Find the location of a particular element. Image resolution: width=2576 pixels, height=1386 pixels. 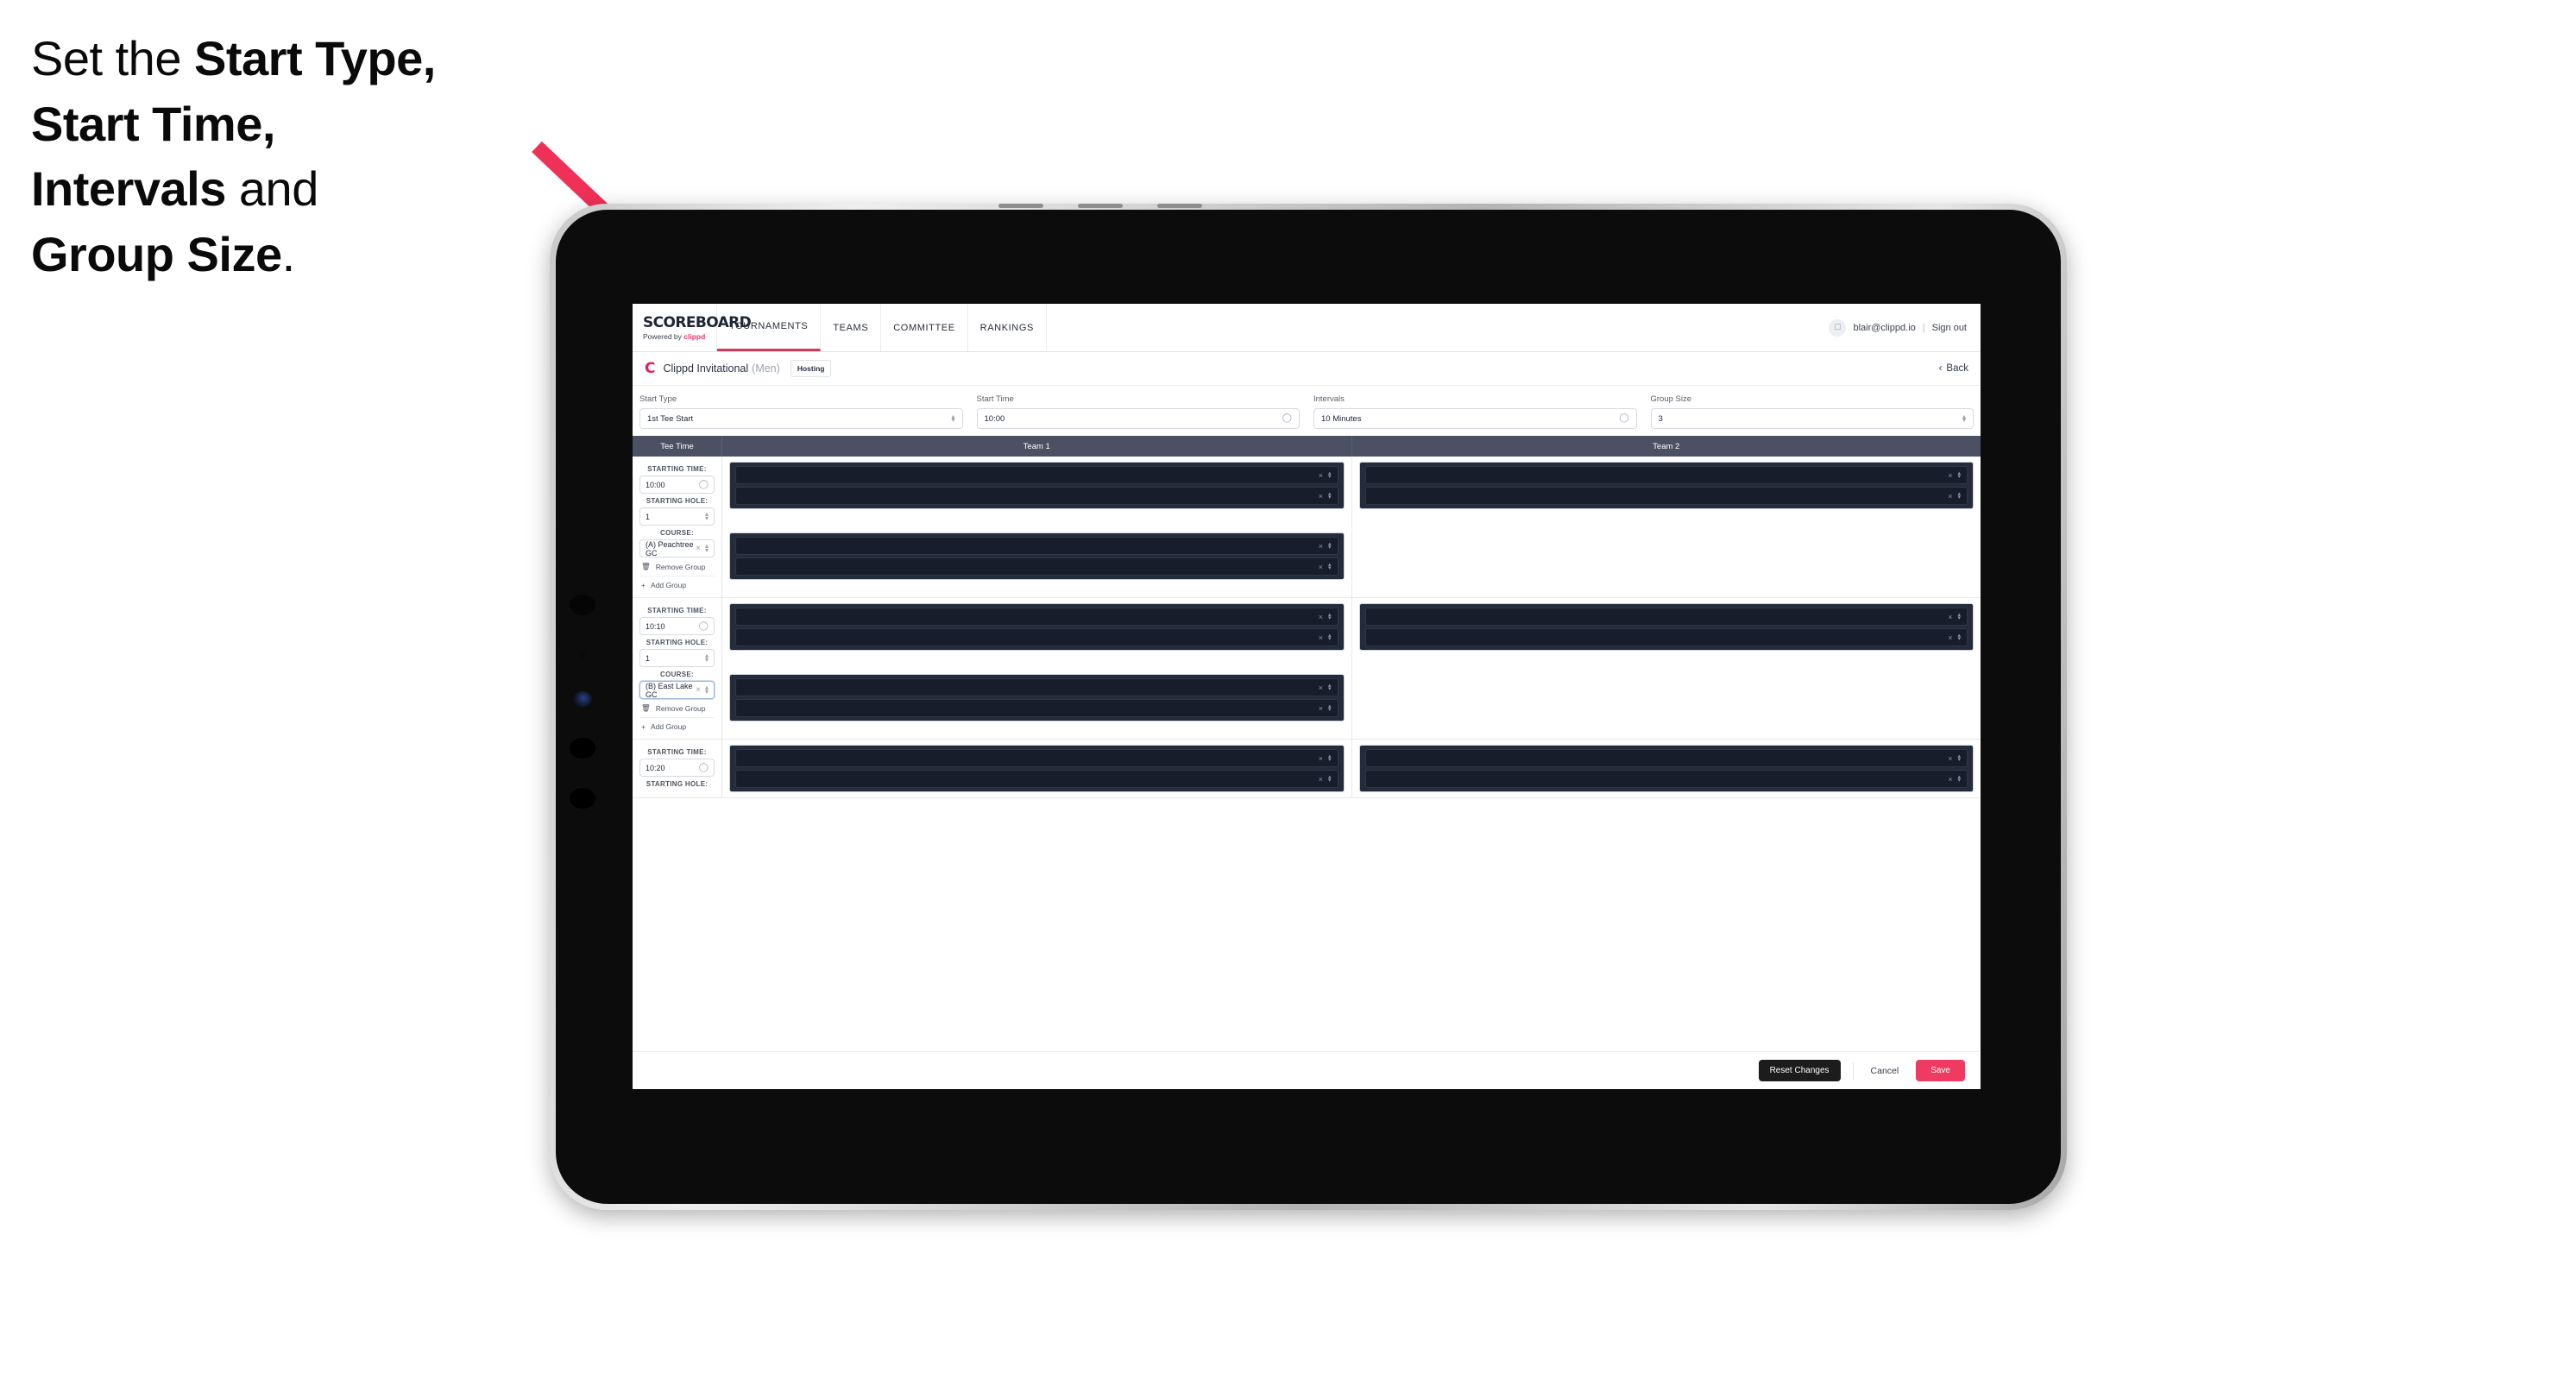

trash-icon: 🗑 is located at coordinates (646, 707).